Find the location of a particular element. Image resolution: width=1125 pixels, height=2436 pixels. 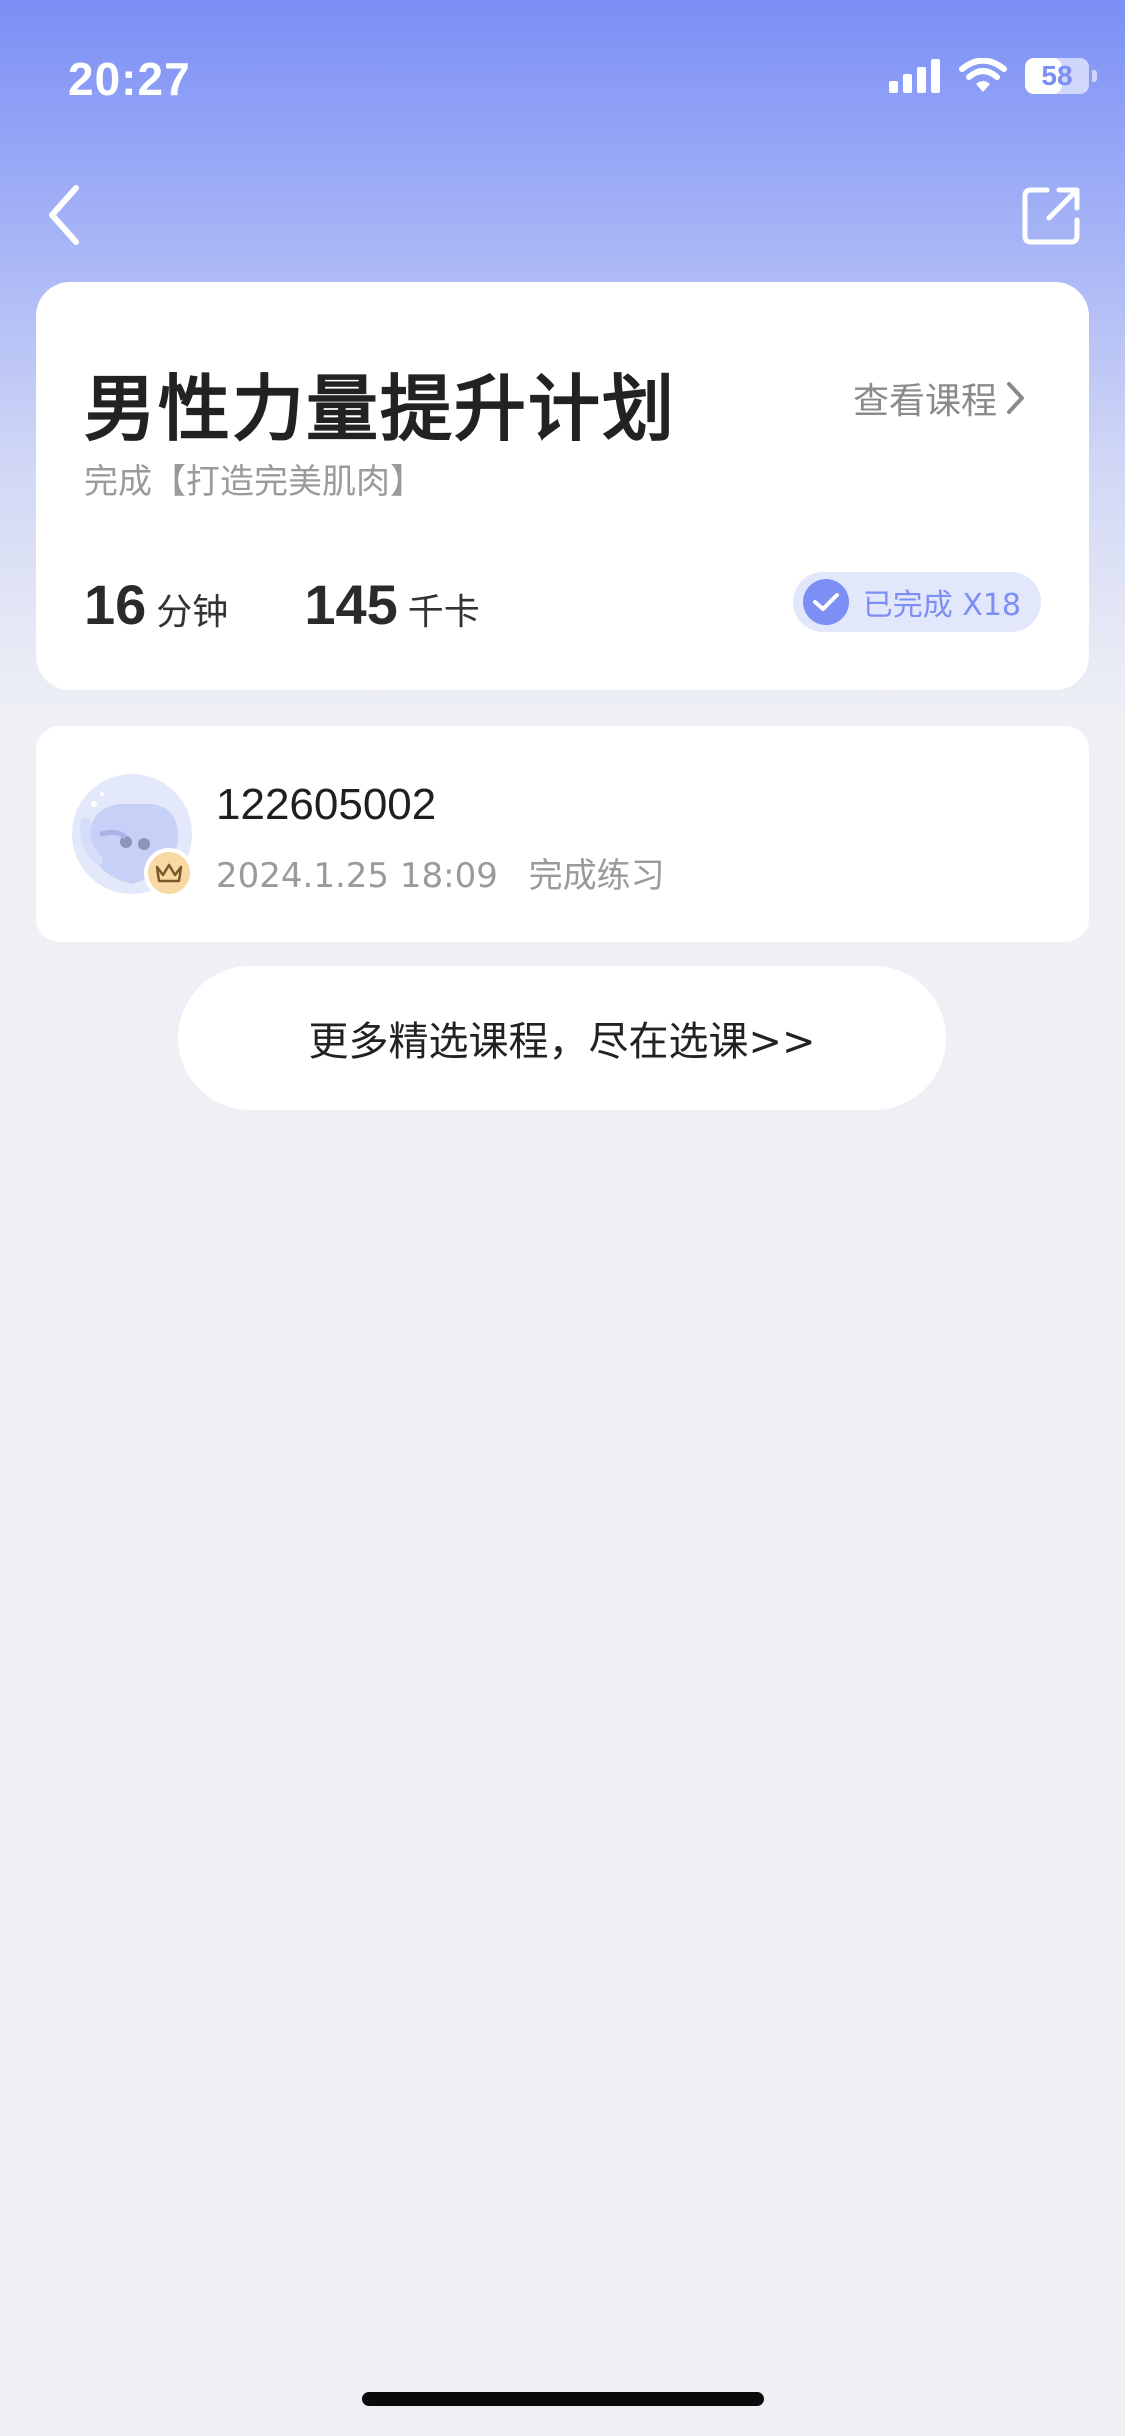

chevron-left-icon is located at coordinates (64, 215).